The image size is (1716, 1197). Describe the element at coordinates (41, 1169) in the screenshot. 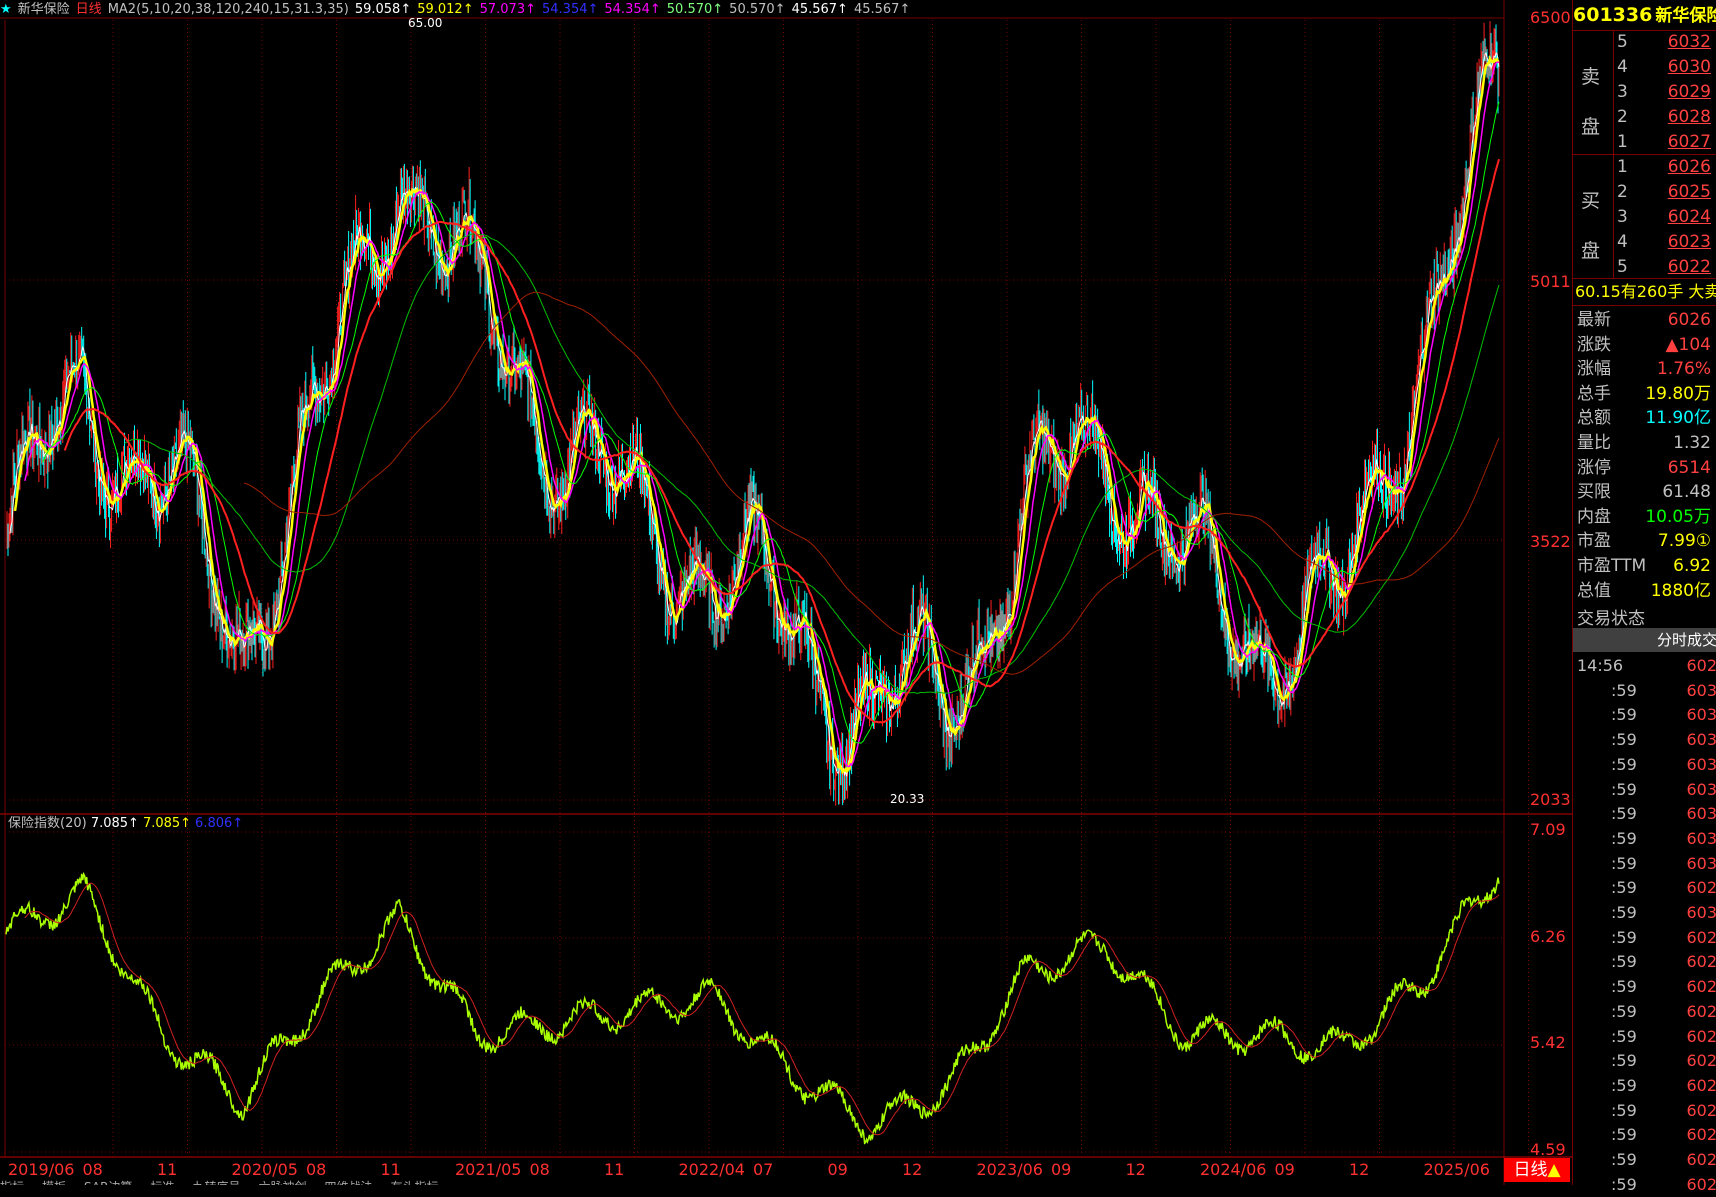

I see `date-tick: 2019/06` at that location.